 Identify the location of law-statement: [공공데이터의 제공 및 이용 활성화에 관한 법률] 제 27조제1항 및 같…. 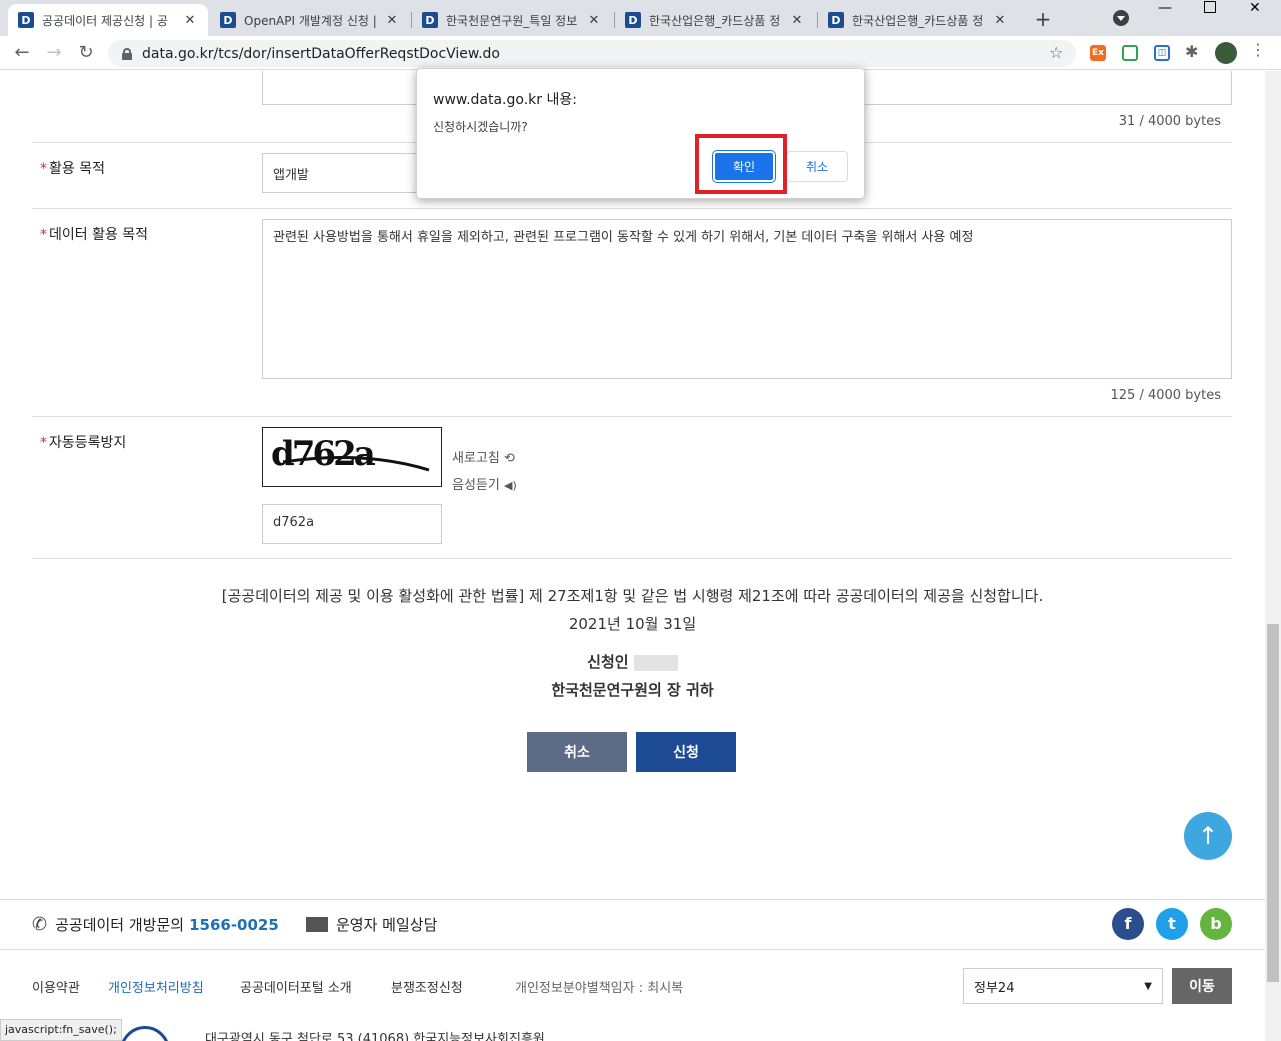
(632, 596).